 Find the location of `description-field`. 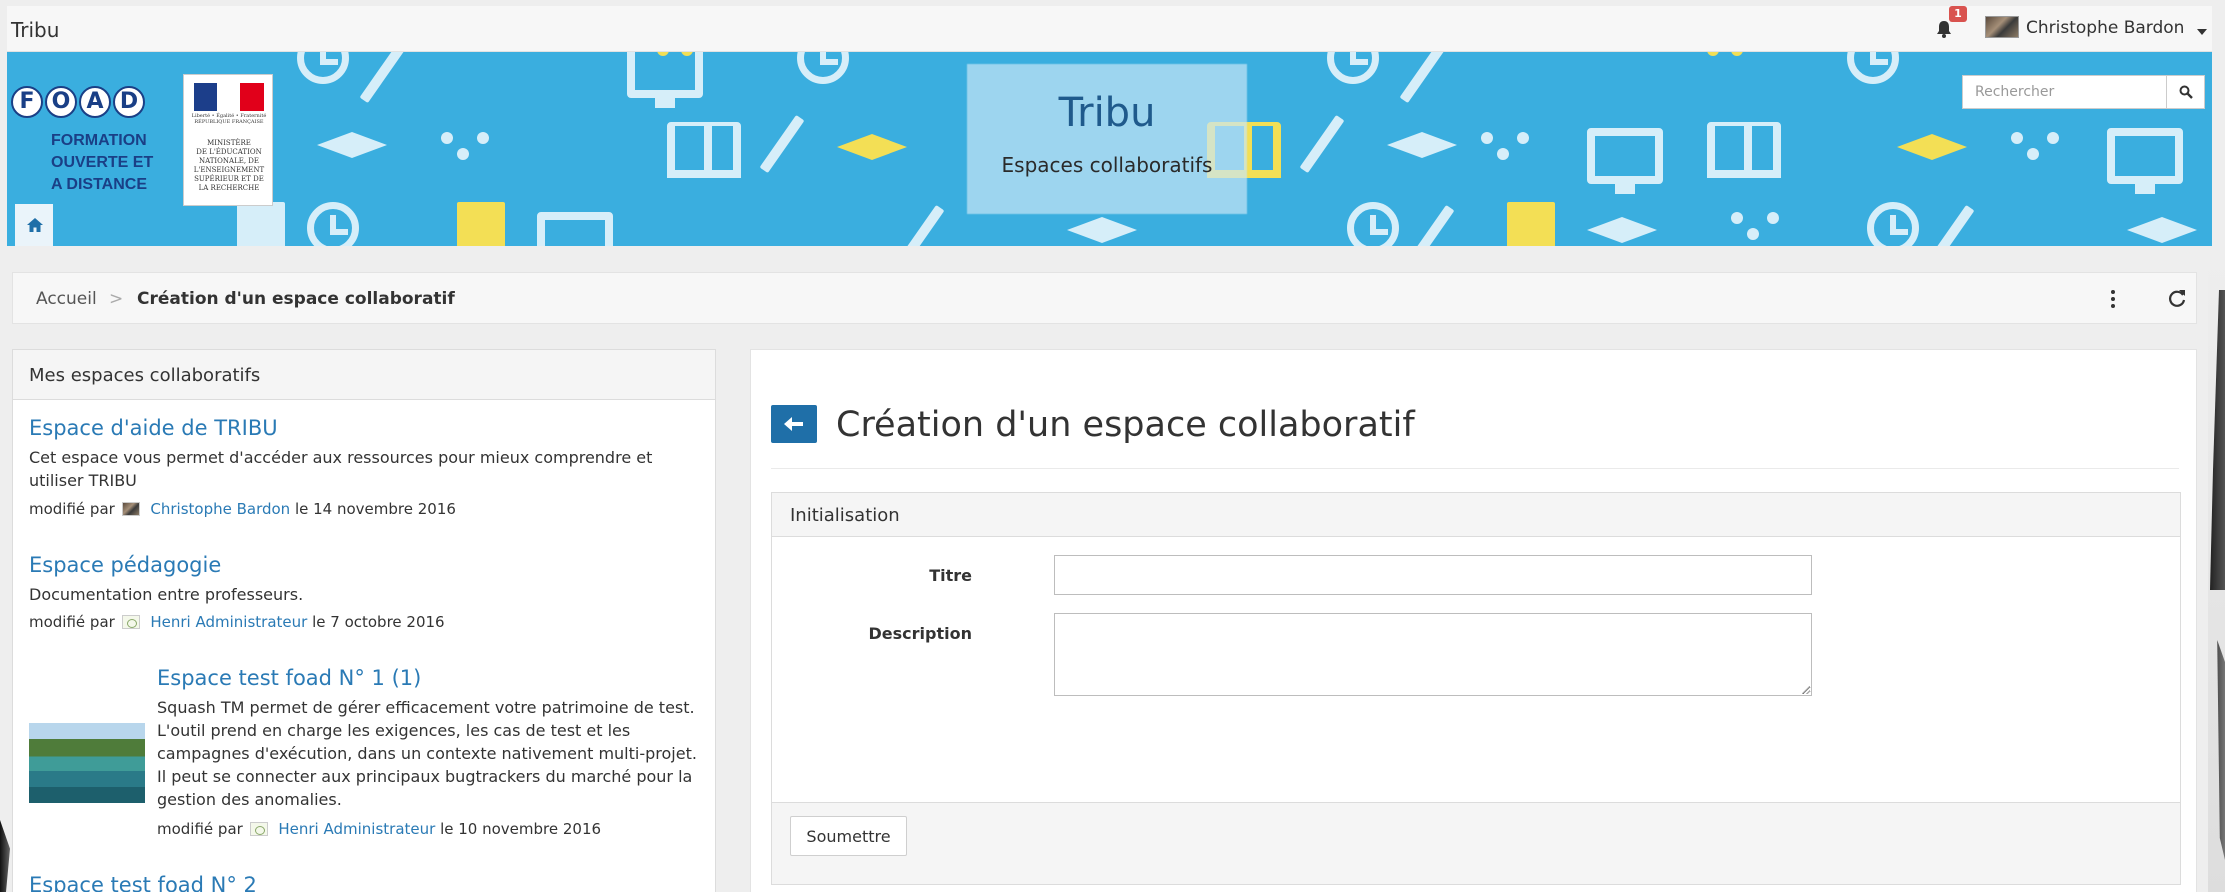

description-field is located at coordinates (1433, 654).